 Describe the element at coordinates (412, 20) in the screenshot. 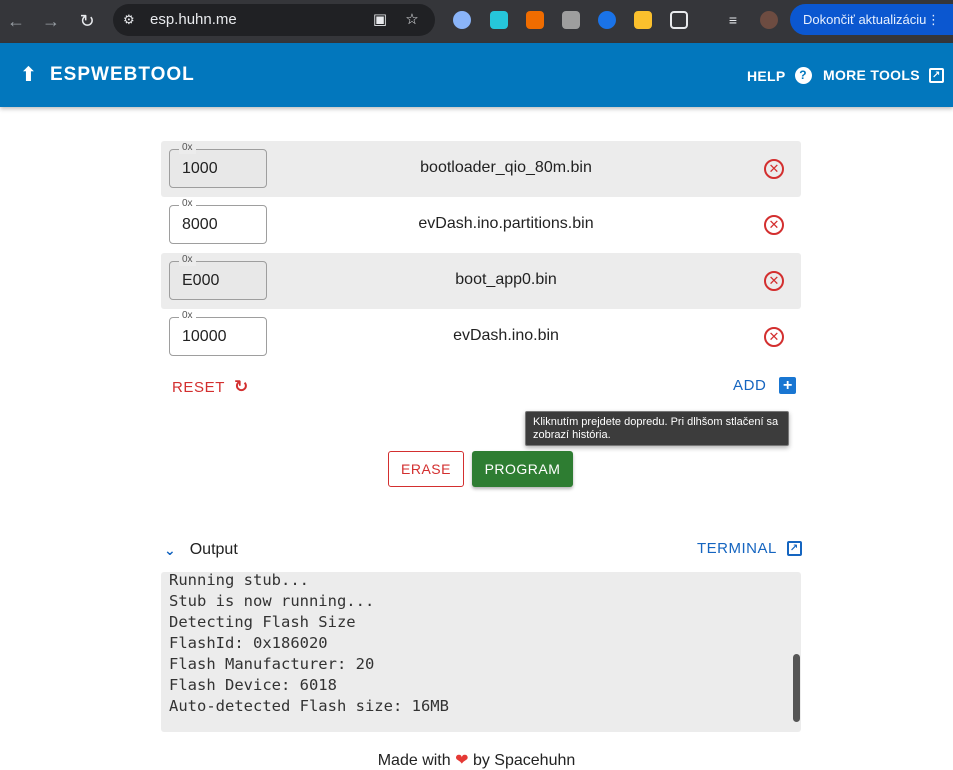

I see `bookmark-star-icon: ☆` at that location.